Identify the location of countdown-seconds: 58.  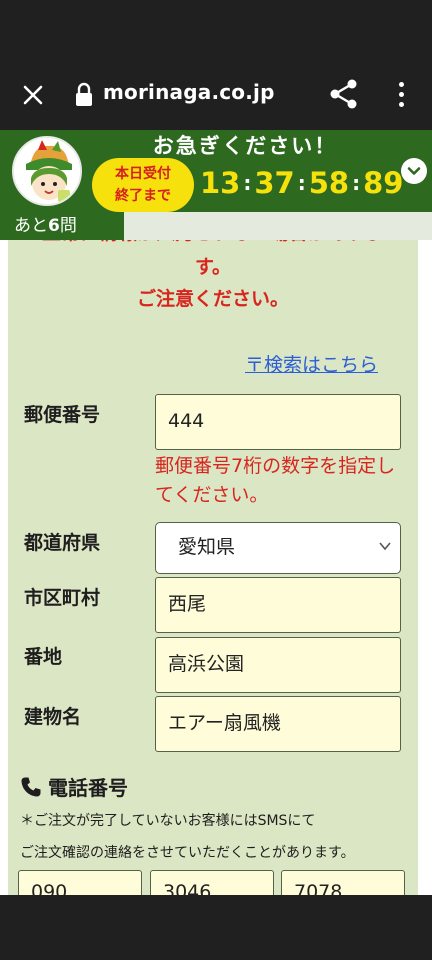
(329, 183).